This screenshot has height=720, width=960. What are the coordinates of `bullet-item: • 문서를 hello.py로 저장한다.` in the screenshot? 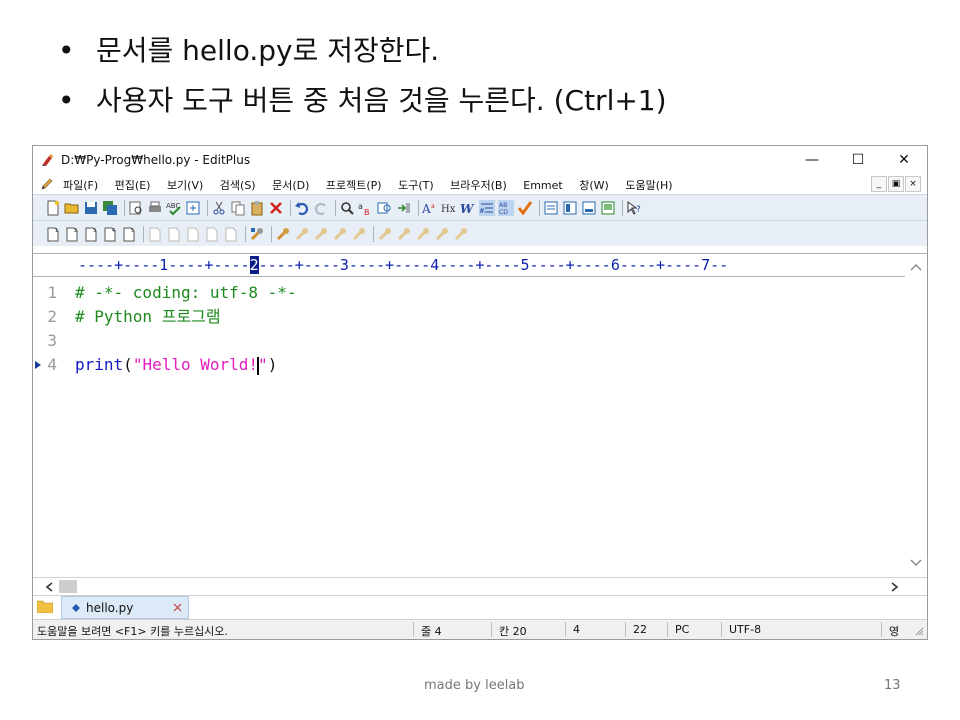 It's located at (249, 50).